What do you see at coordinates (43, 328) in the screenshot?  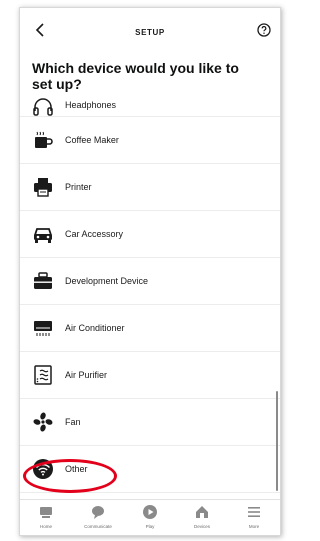 I see `air-conditioner-icon` at bounding box center [43, 328].